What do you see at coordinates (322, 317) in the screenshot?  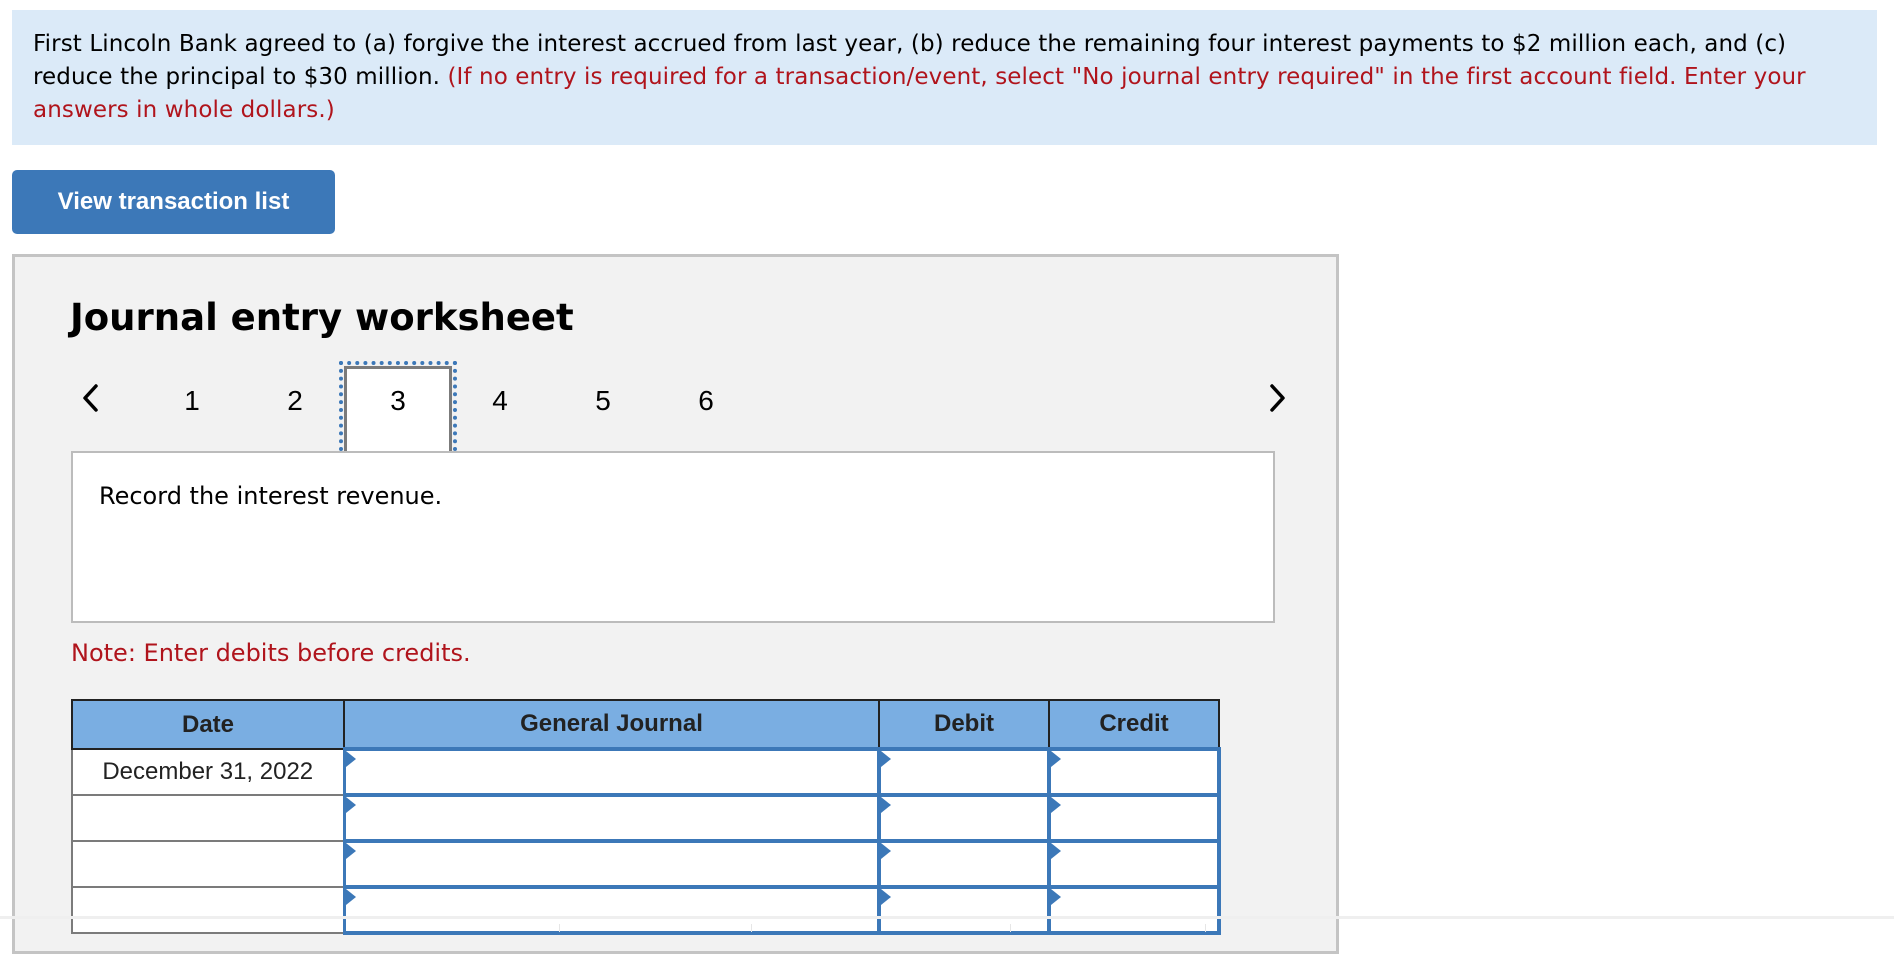 I see `worksheet-title: Journal entry worksheet` at bounding box center [322, 317].